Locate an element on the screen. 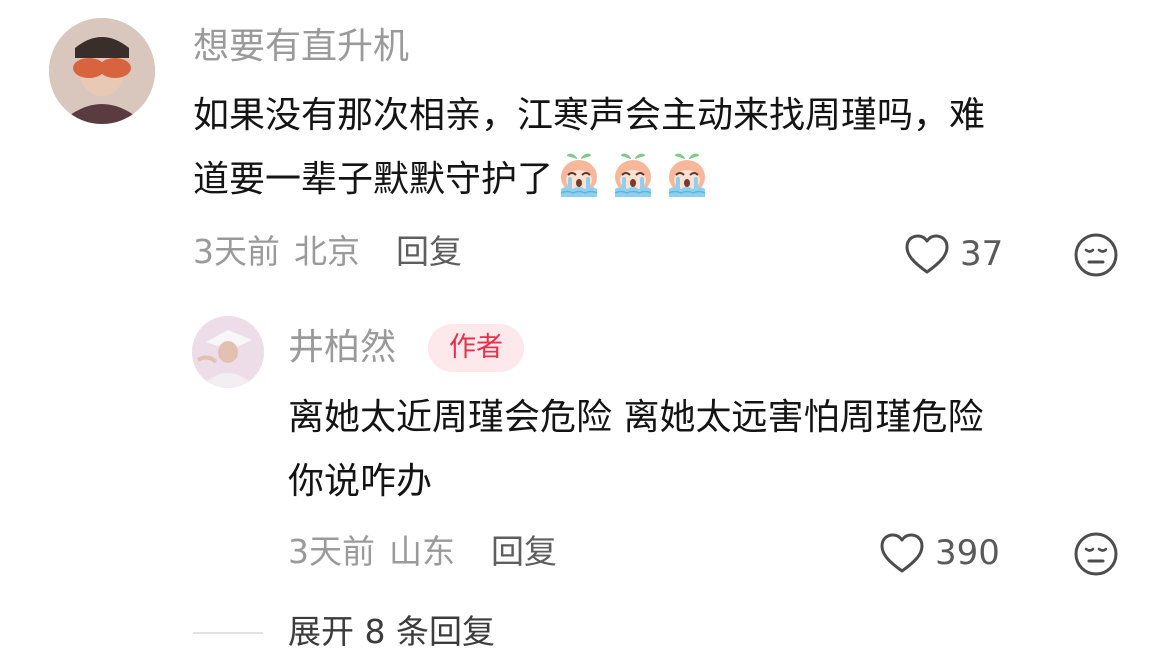 The width and height of the screenshot is (1169, 665). comment-text-line-2: 道要一辈子默默守护了 is located at coordinates (673, 180).